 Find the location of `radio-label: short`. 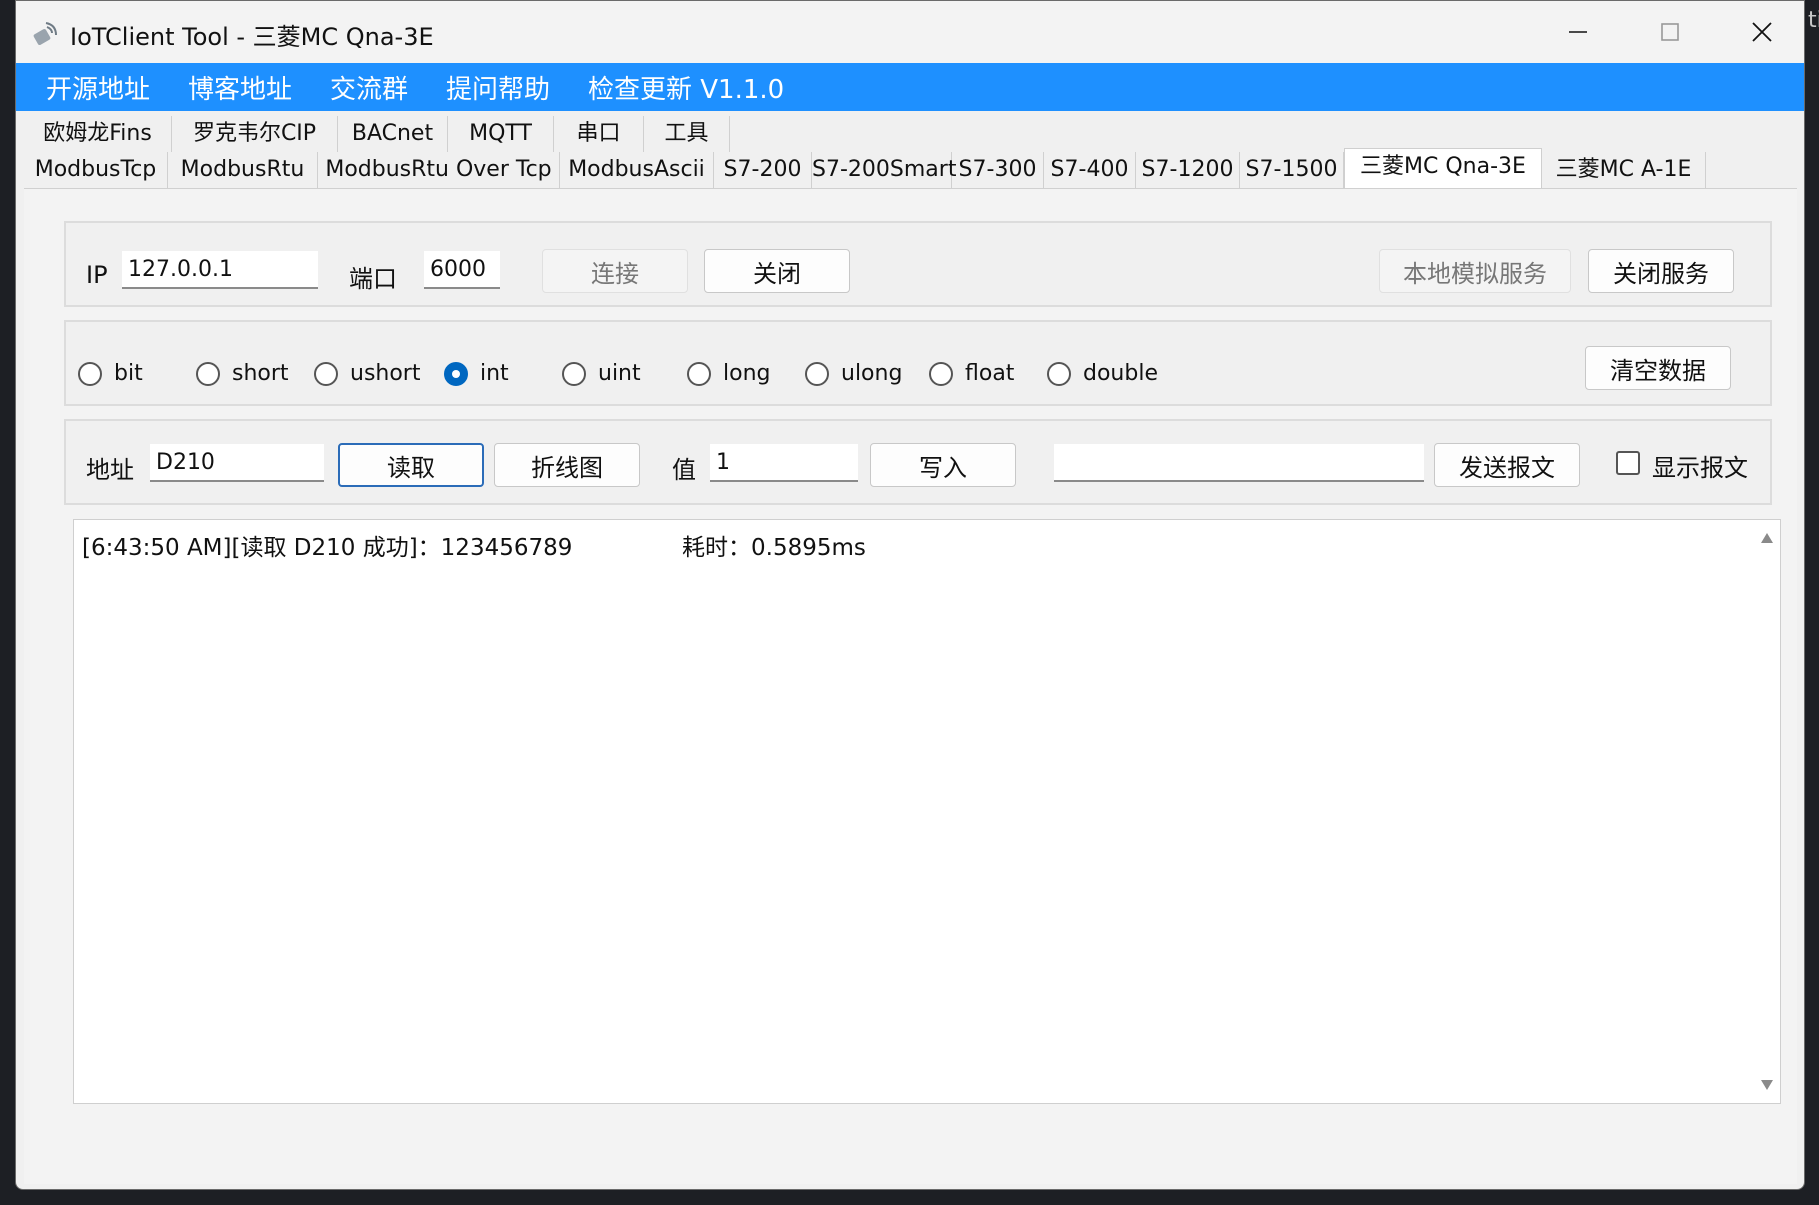

radio-label: short is located at coordinates (260, 373).